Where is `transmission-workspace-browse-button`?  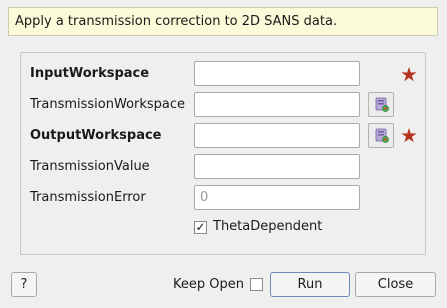
transmission-workspace-browse-button is located at coordinates (381, 104).